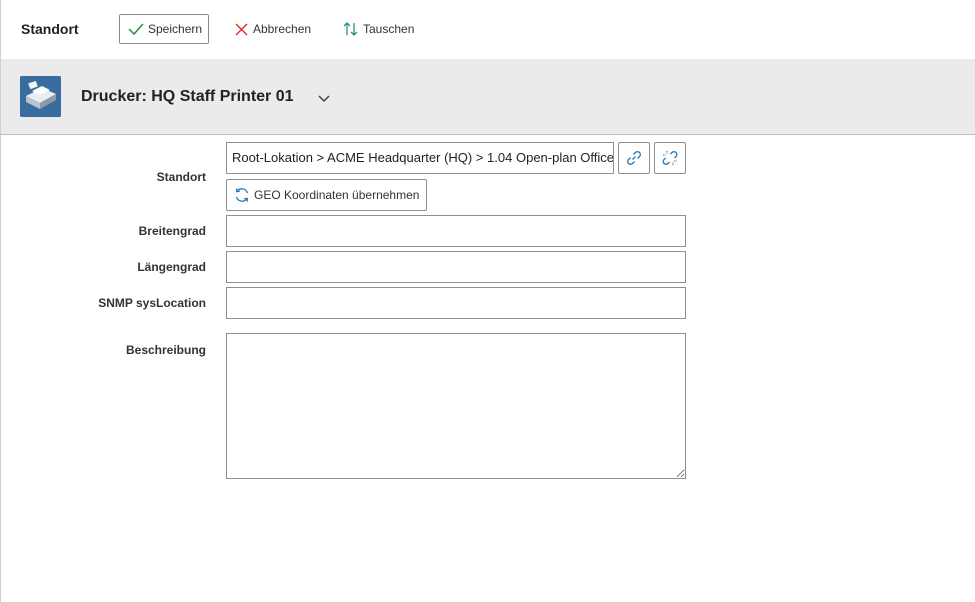  I want to click on standort-label: Standort, so click(181, 177).